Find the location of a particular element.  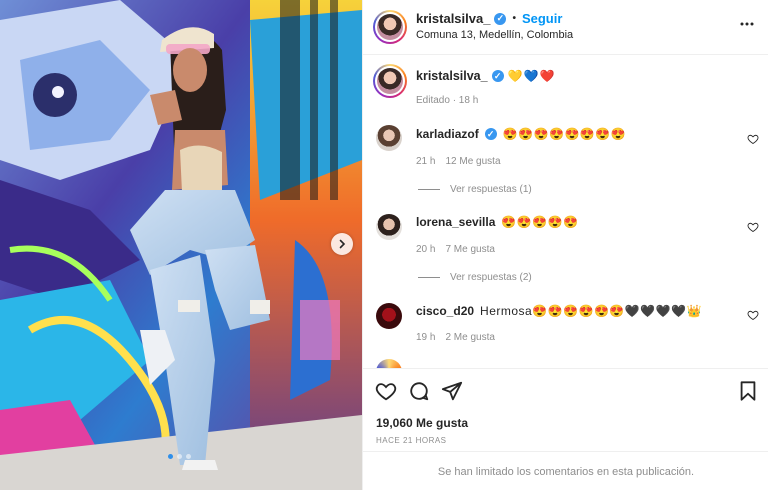

comment-meta: 21 h 12 Me gusta is located at coordinates (458, 161).